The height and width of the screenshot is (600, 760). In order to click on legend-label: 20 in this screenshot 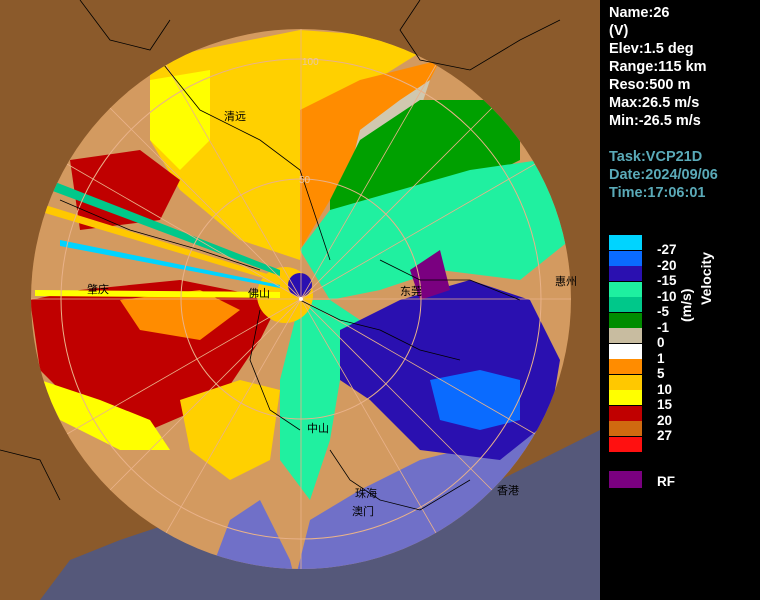, I will do `click(665, 420)`.